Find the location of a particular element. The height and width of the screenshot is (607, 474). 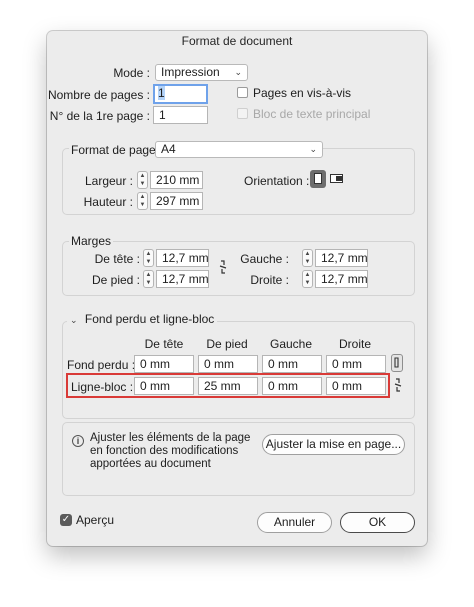

margin-right-value: 12,7 mm is located at coordinates (344, 279).